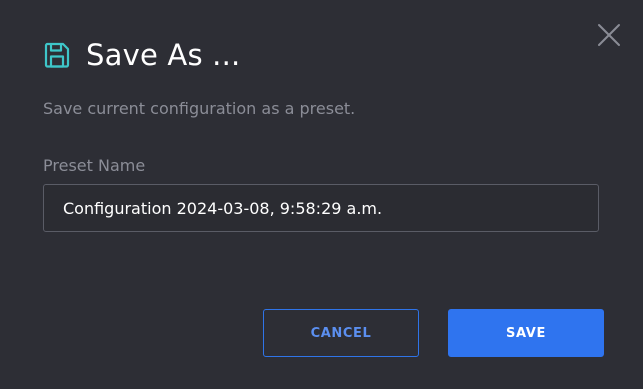 This screenshot has height=389, width=643. I want to click on close-icon, so click(609, 35).